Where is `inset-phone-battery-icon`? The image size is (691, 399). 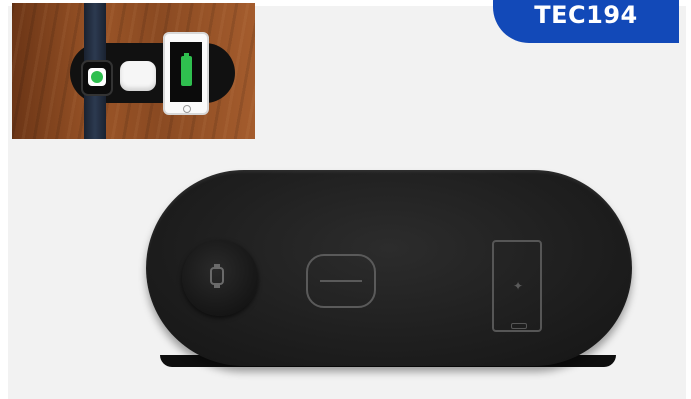
inset-phone-battery-icon is located at coordinates (186, 73).